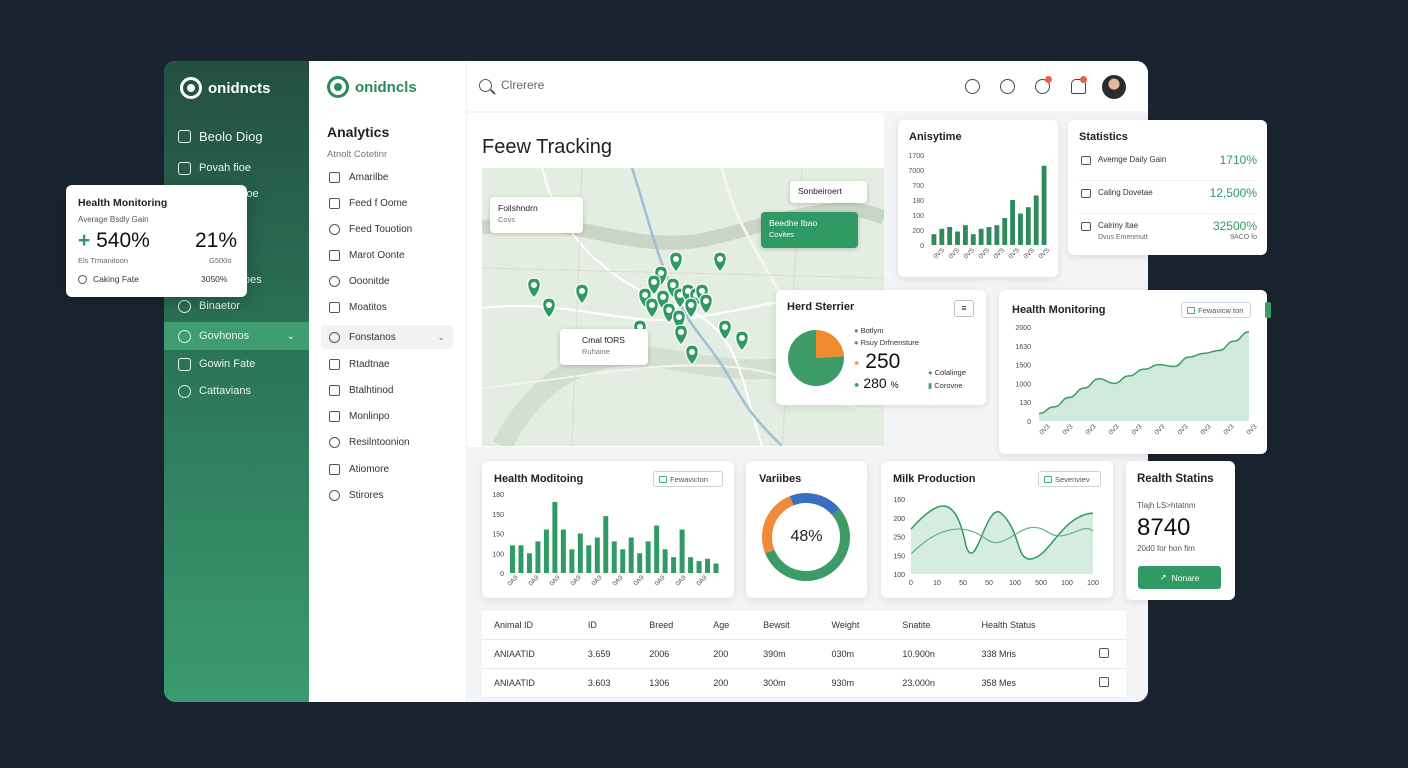 Image resolution: width=1408 pixels, height=768 pixels. What do you see at coordinates (369, 364) in the screenshot?
I see `nav-item-label: Rtadtnae` at bounding box center [369, 364].